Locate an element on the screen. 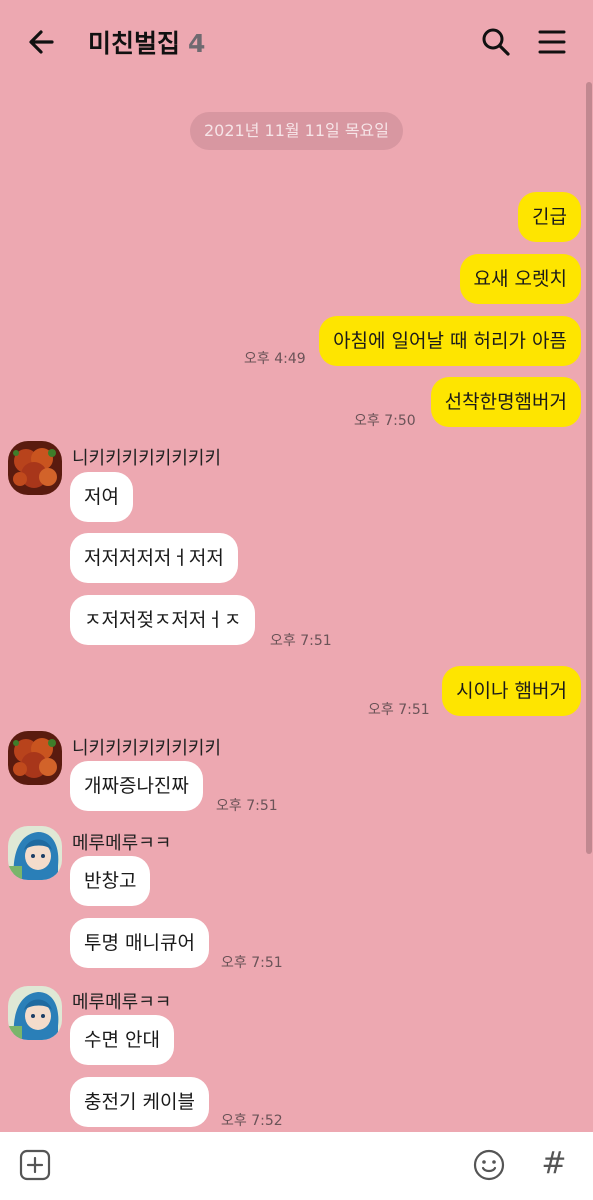 The image size is (593, 1200). message-time: 오후 4:49 is located at coordinates (275, 359).